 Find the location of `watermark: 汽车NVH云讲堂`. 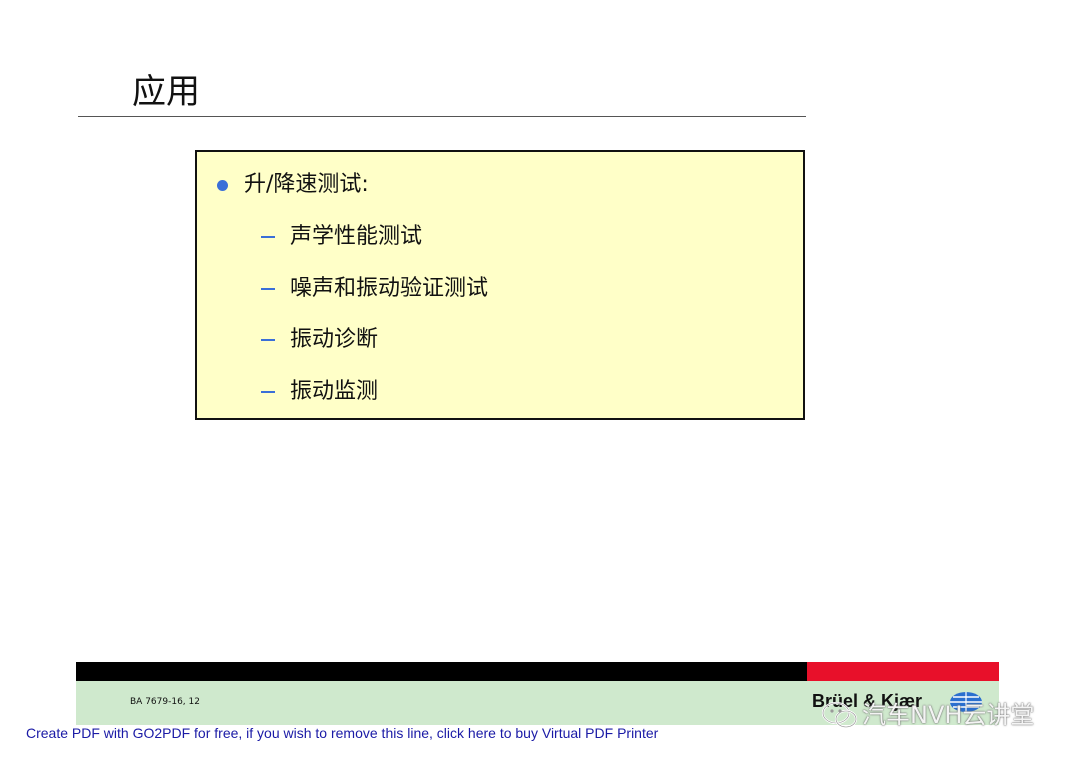

watermark: 汽车NVH云讲堂 is located at coordinates (927, 715).